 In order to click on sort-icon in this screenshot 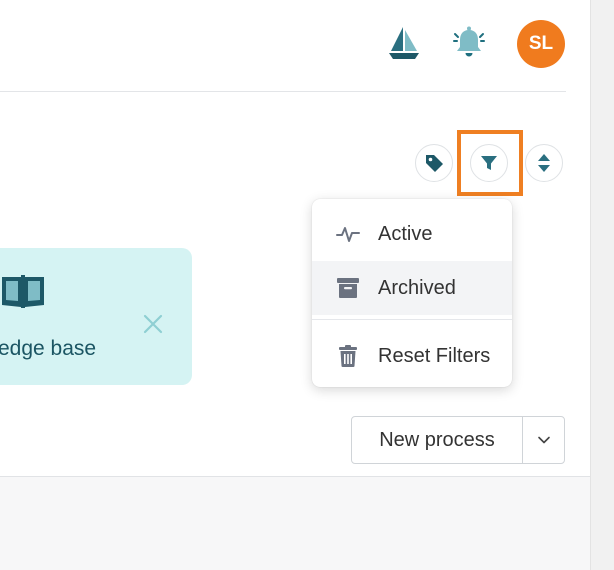, I will do `click(544, 163)`.